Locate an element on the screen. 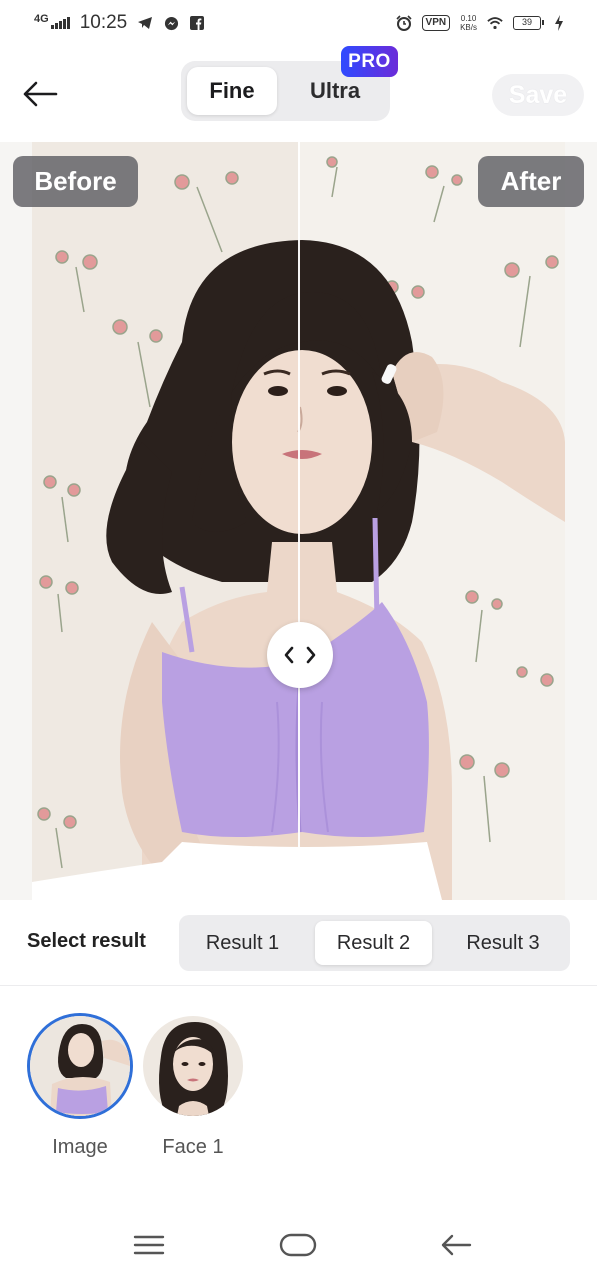 This screenshot has width=597, height=1280. nav-home-button is located at coordinates (298, 1245).